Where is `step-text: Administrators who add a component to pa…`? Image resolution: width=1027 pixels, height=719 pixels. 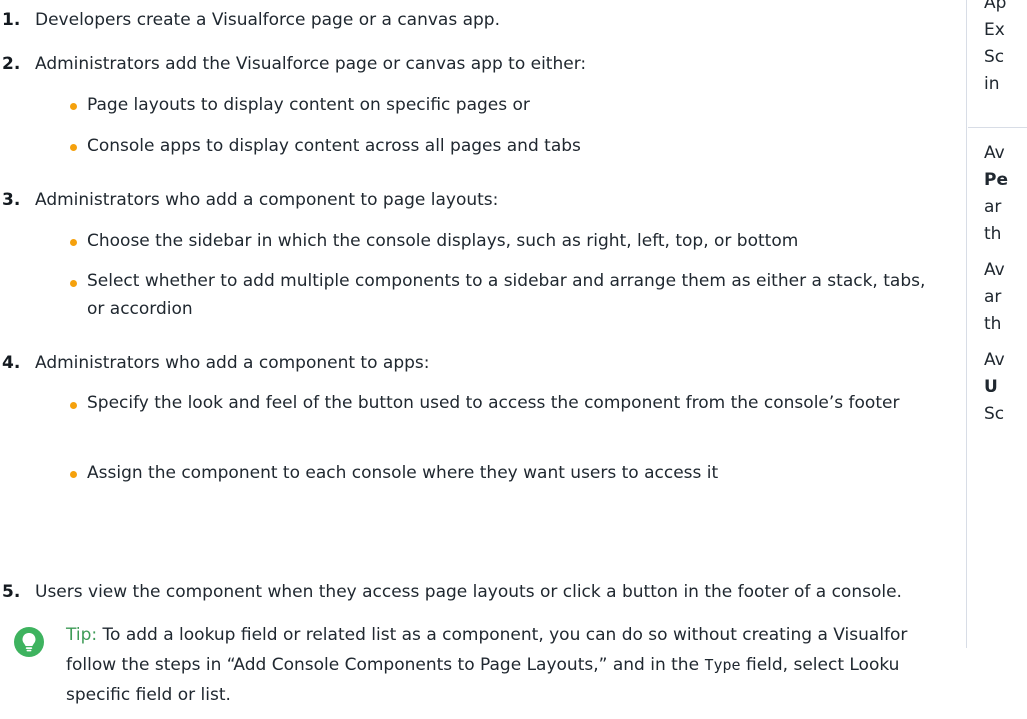 step-text: Administrators who add a component to pa… is located at coordinates (267, 200).